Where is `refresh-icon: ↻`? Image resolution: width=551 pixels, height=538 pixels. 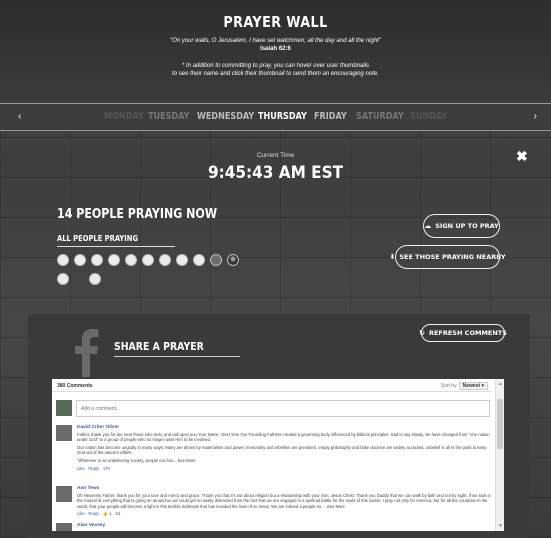 refresh-icon: ↻ is located at coordinates (422, 333).